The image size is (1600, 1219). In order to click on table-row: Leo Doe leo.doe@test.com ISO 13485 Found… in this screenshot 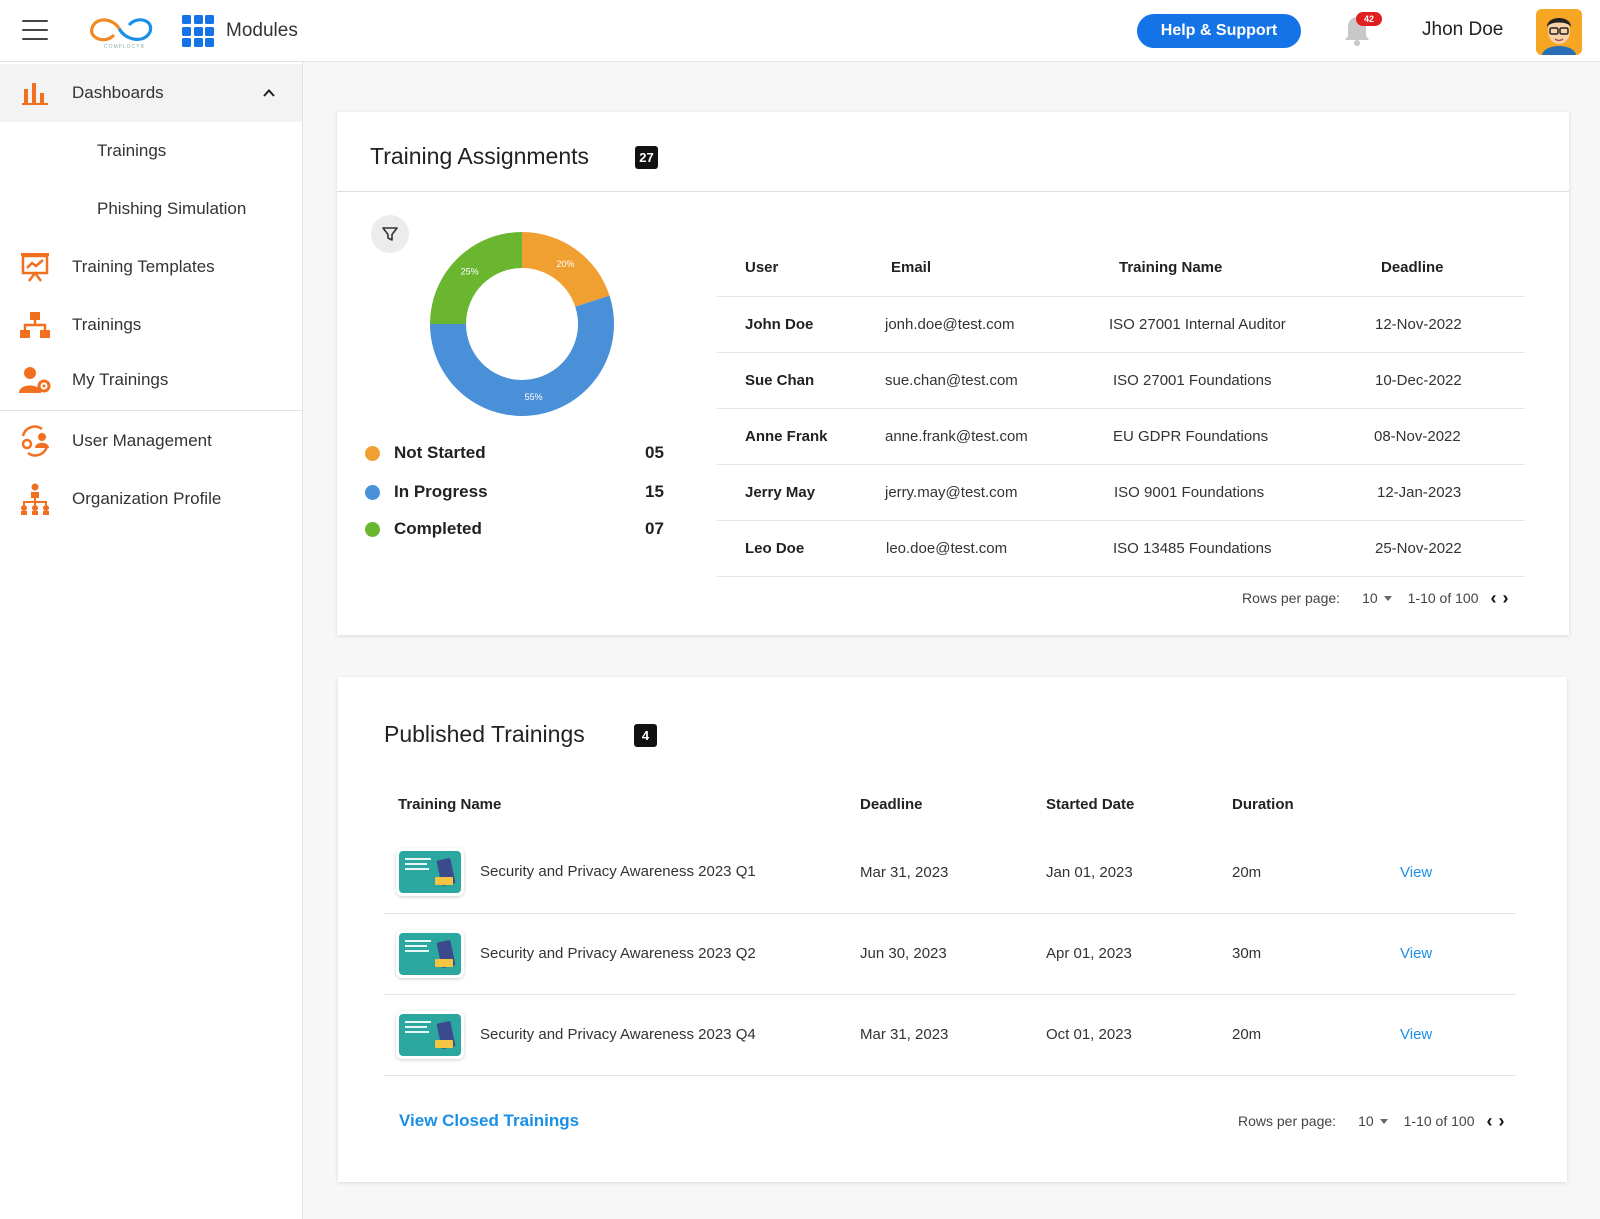, I will do `click(1121, 548)`.